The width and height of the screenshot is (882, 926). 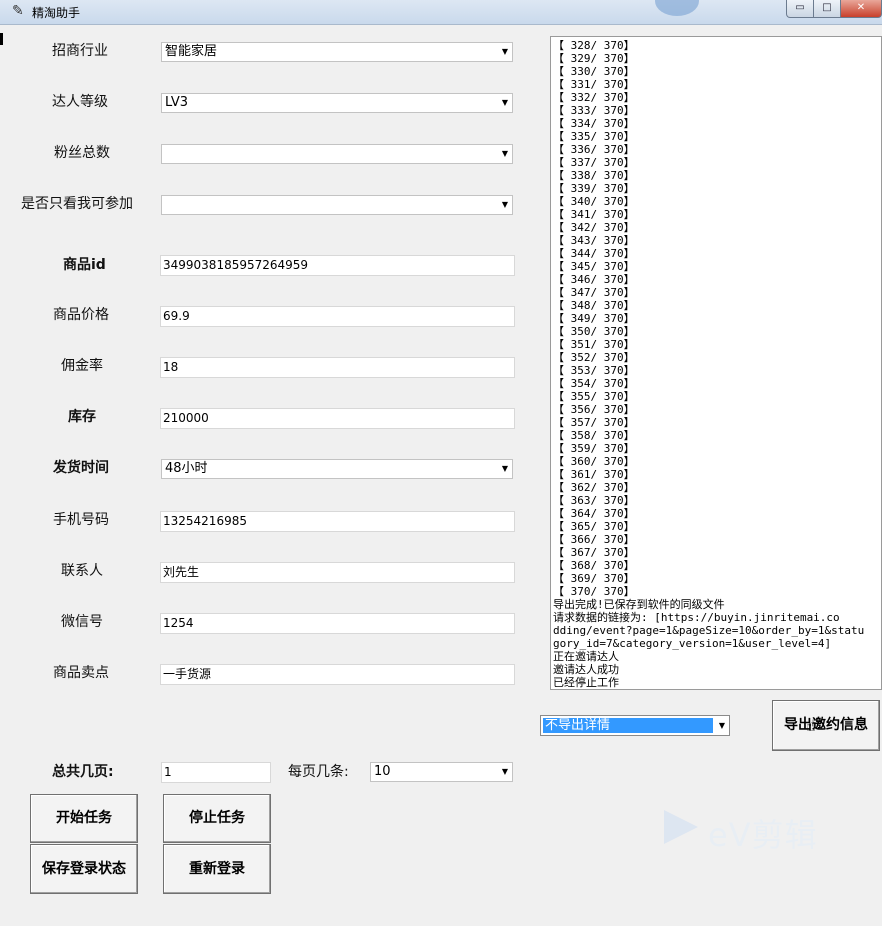 What do you see at coordinates (82, 571) in the screenshot?
I see `contact-label: 联系人` at bounding box center [82, 571].